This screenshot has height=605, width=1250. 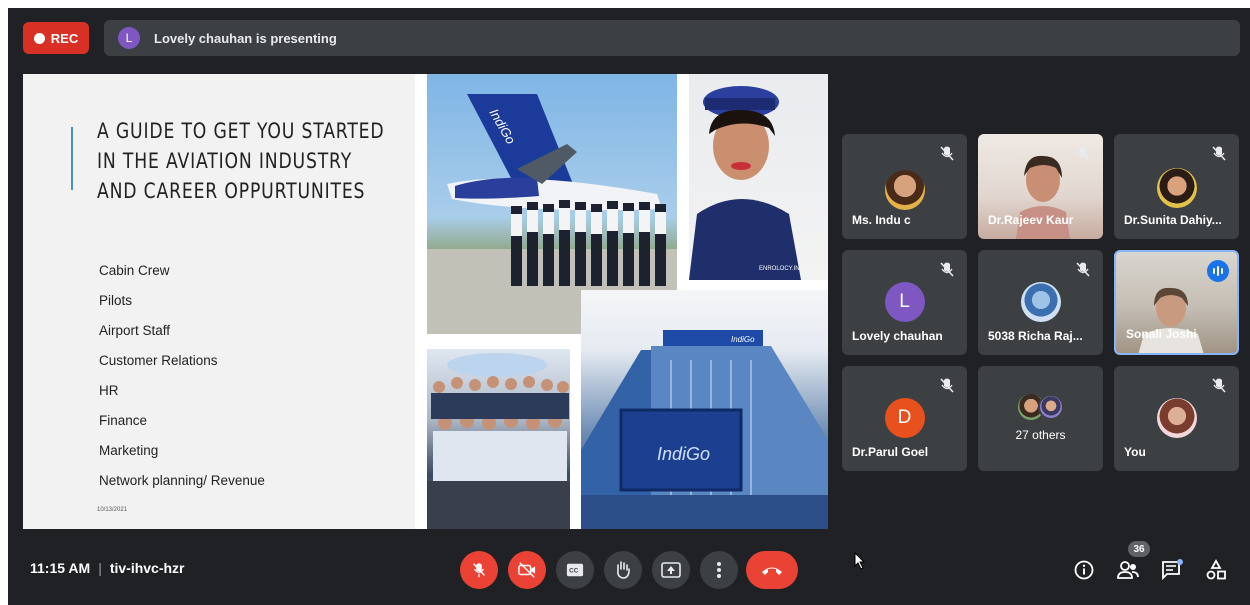 I want to click on participant-name: Lovely chauhan, so click(x=897, y=336).